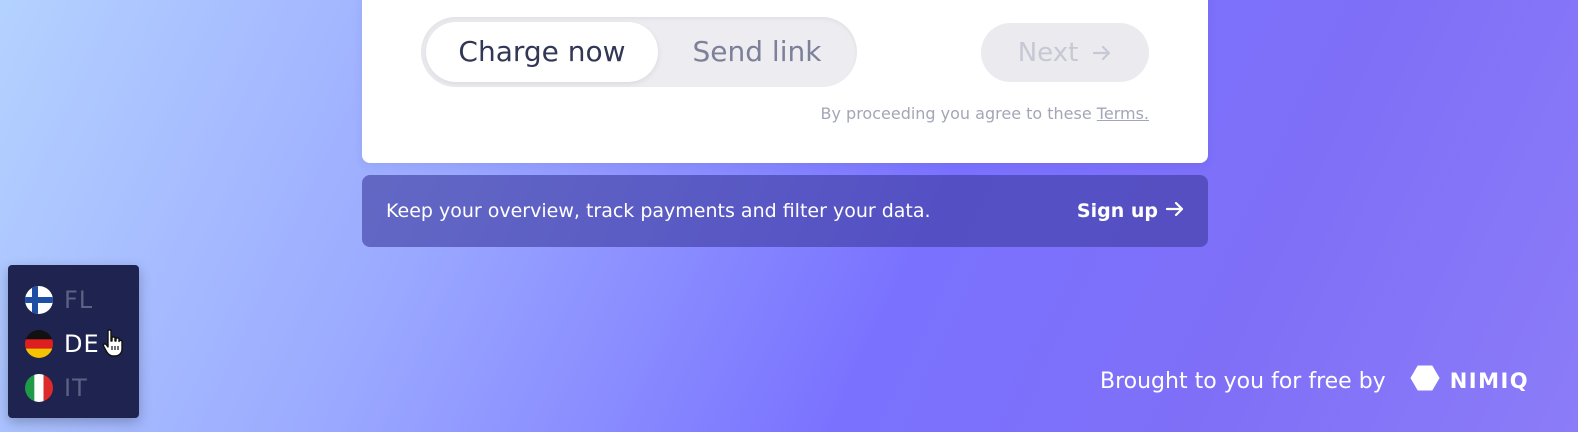  What do you see at coordinates (956, 113) in the screenshot?
I see `terms-prefix: By proceeding you agree to these` at bounding box center [956, 113].